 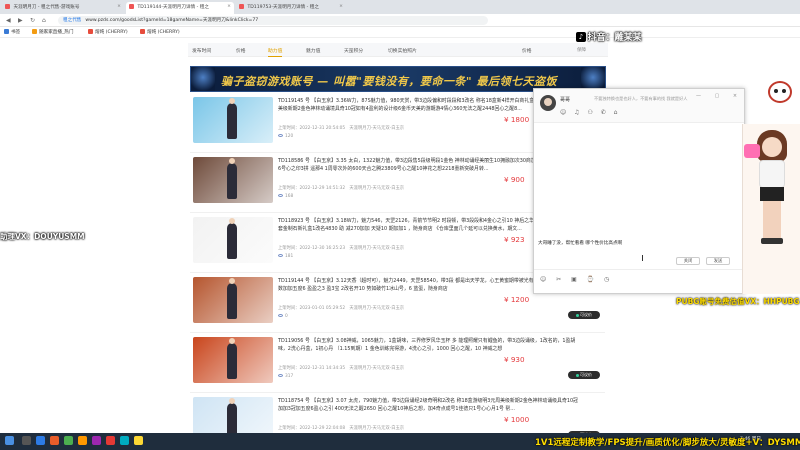 I want to click on bookmark-item: 书签, so click(x=12, y=32).